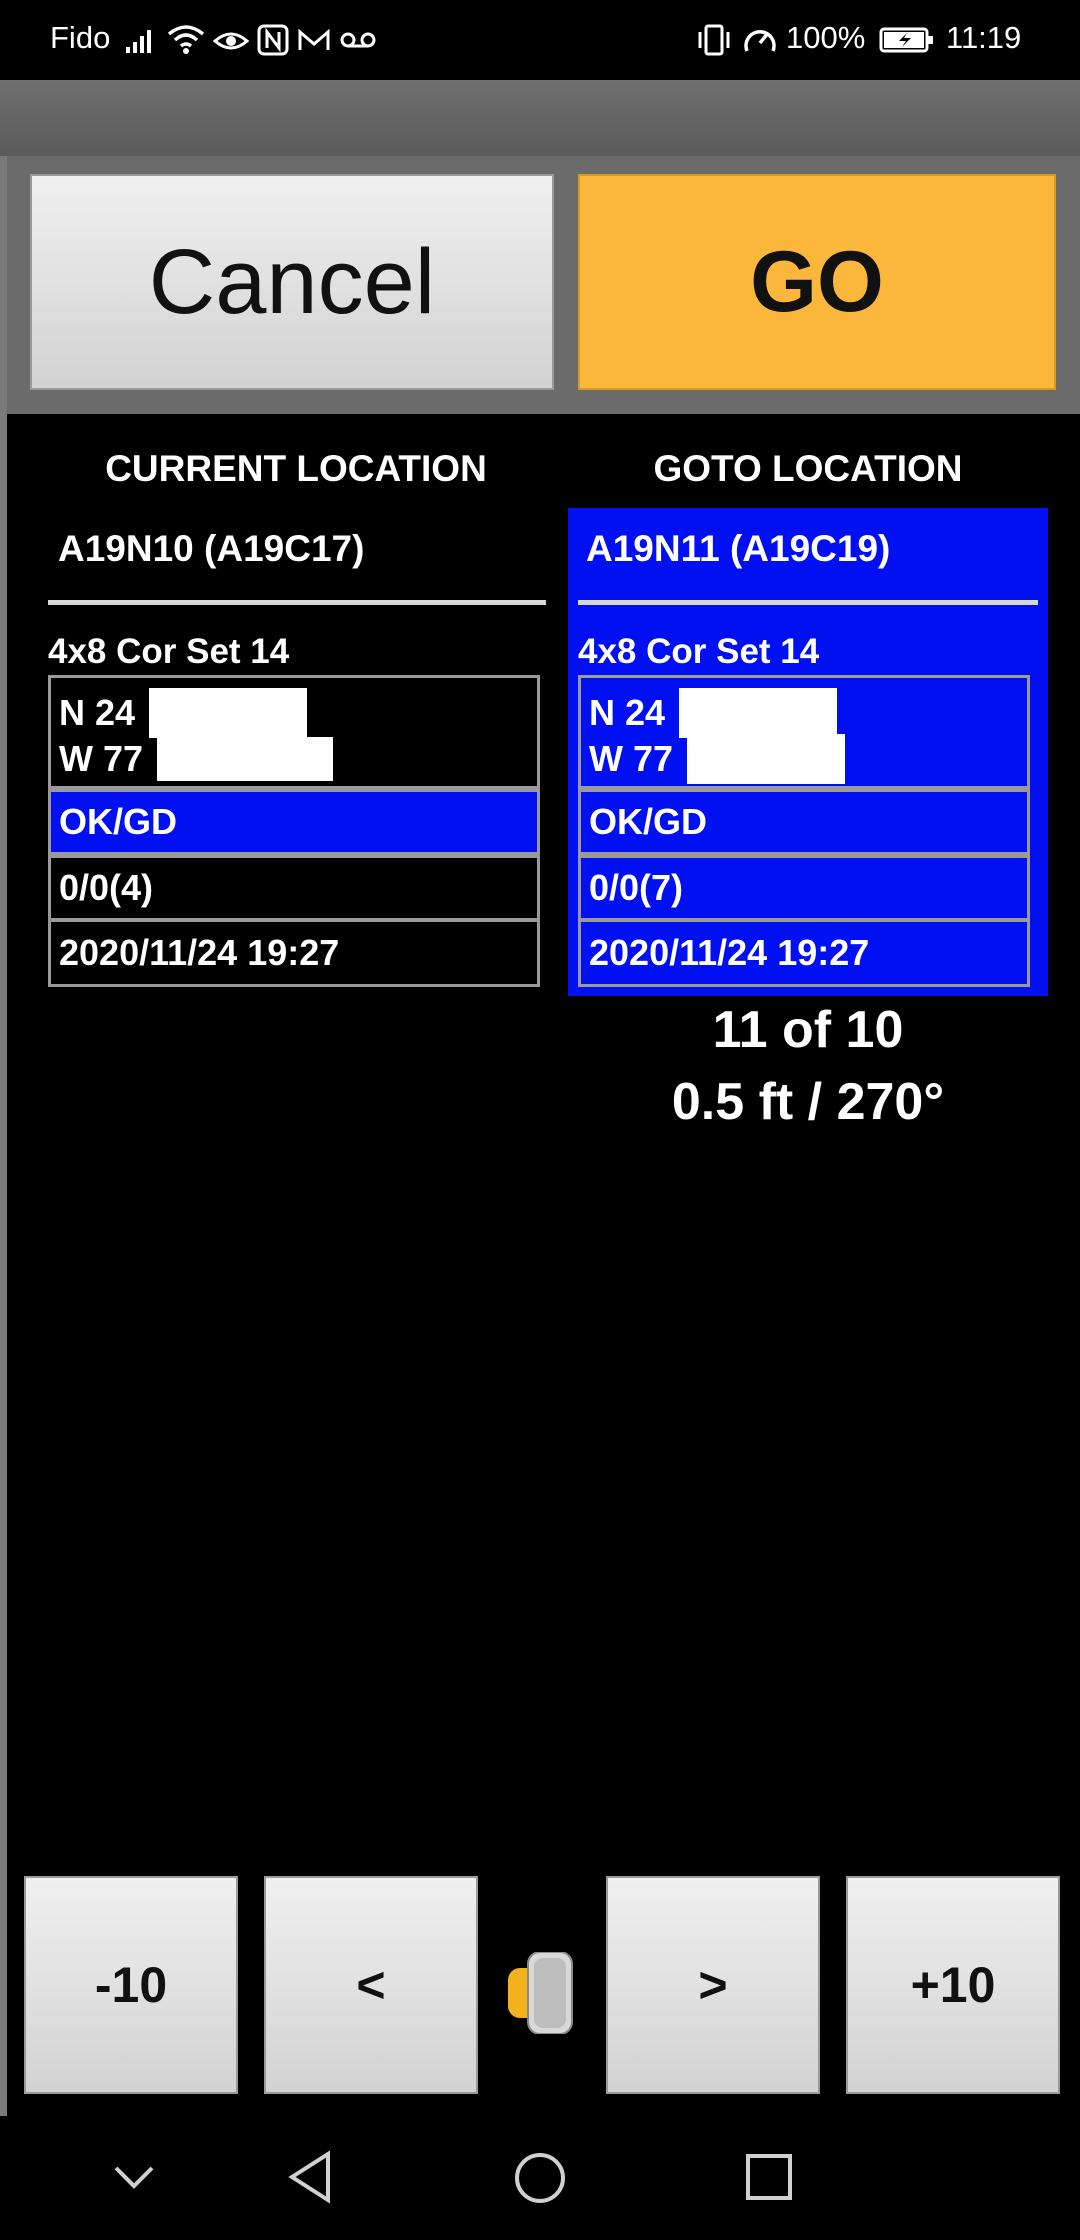 This screenshot has height=2240, width=1080. I want to click on system-nav-bar, so click(540, 2180).